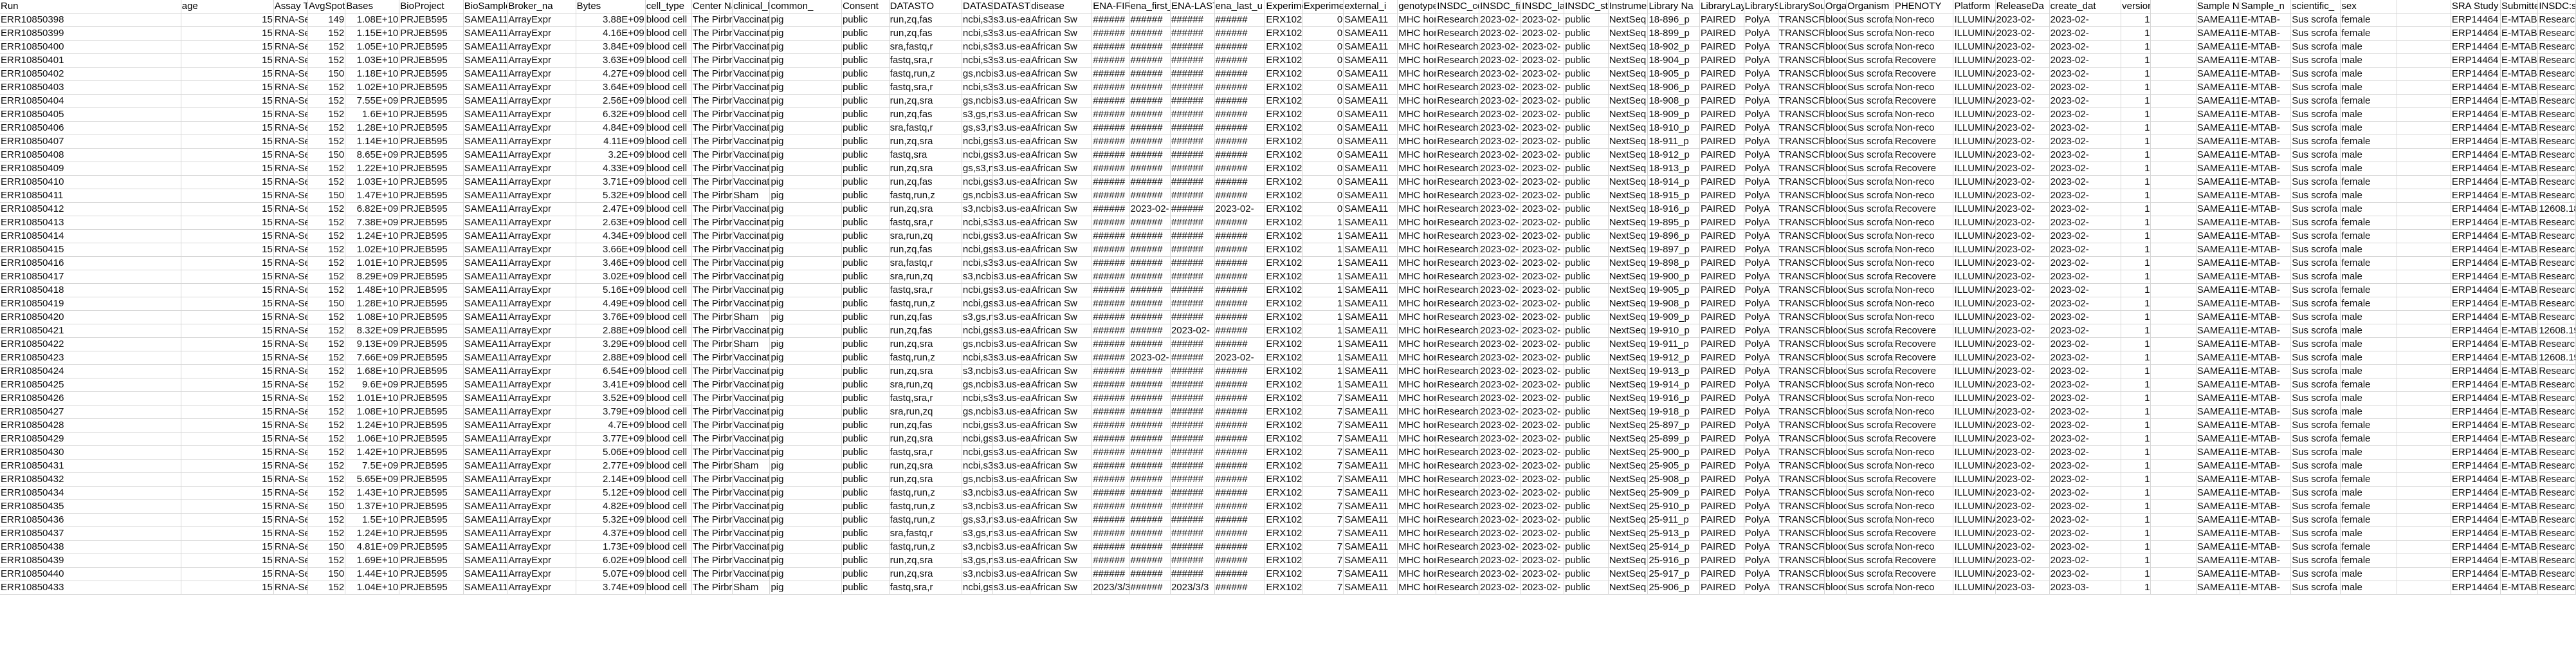 Image resolution: width=2576 pixels, height=652 pixels. What do you see at coordinates (611, 34) in the screenshot?
I see `table-cell: 4.16E+09` at bounding box center [611, 34].